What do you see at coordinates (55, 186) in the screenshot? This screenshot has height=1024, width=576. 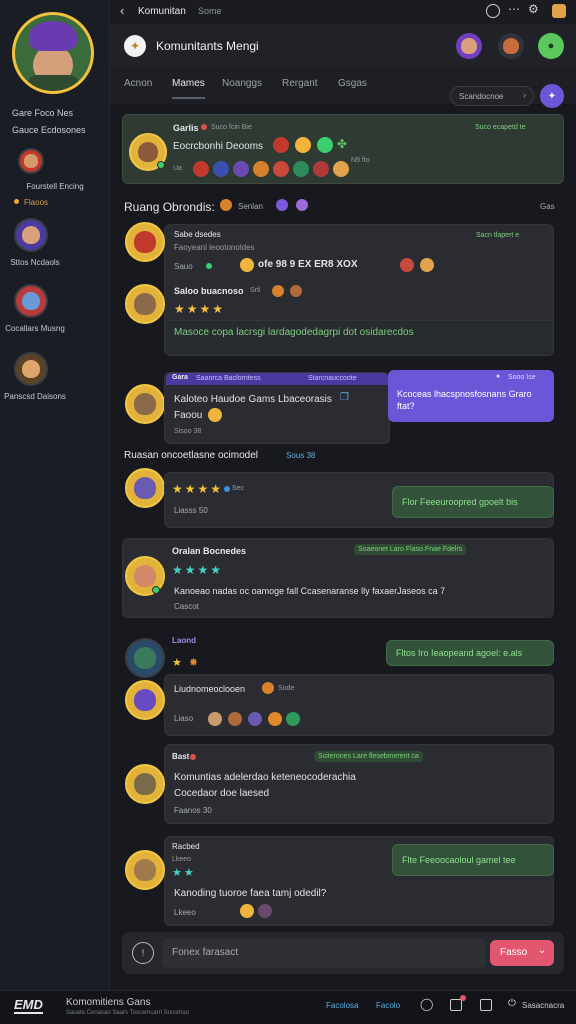 I see `sidebar-item-label: Fourstell Encing` at bounding box center [55, 186].